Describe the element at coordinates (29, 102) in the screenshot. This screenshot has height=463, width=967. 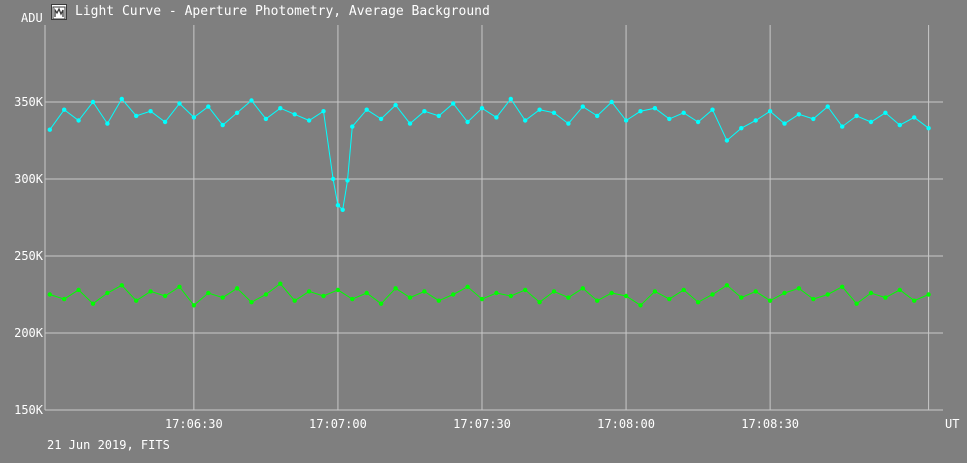
I see `y-tick-label: 350K` at that location.